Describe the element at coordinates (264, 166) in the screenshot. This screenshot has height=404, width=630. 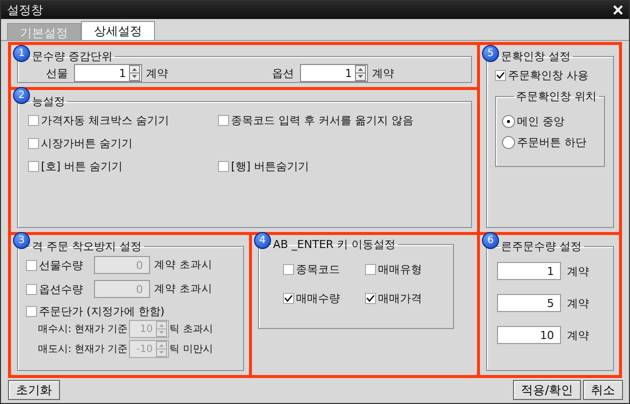
I see `checkbox: [행] 버튼숨기기` at that location.